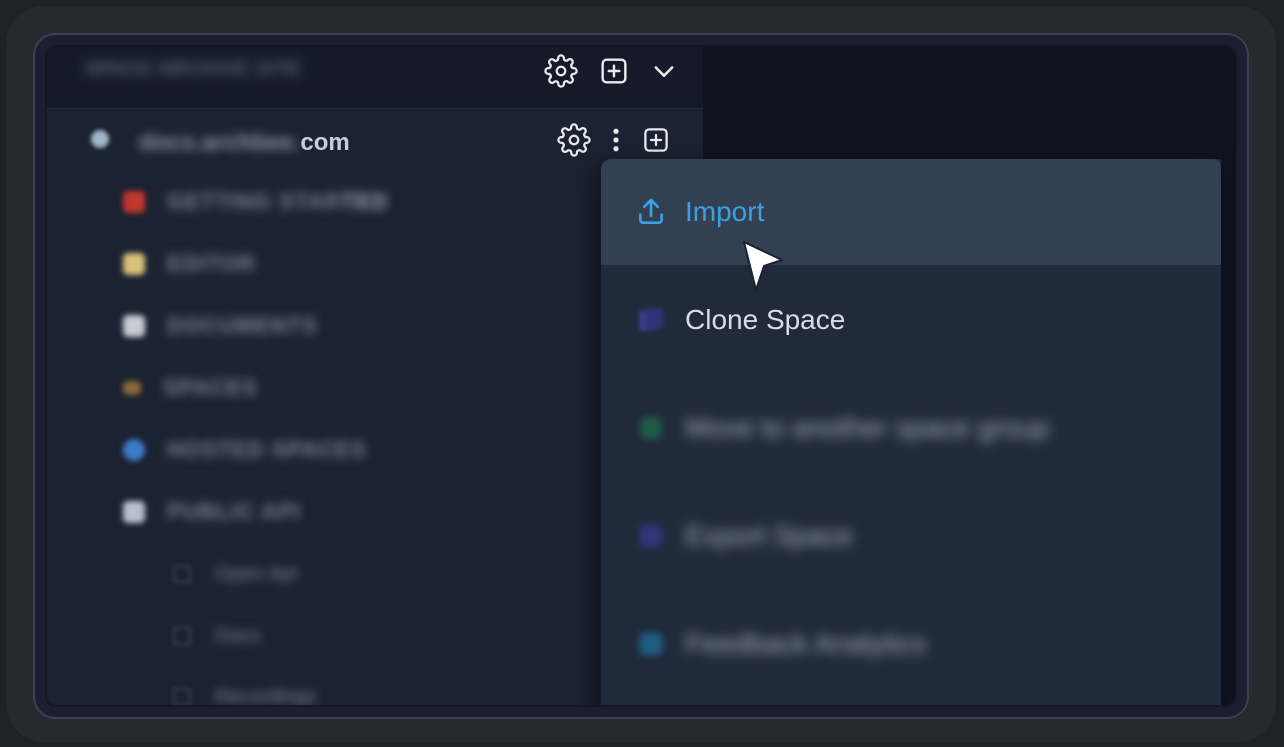 Image resolution: width=1284 pixels, height=747 pixels. What do you see at coordinates (134, 264) in the screenshot?
I see `note-icon` at bounding box center [134, 264].